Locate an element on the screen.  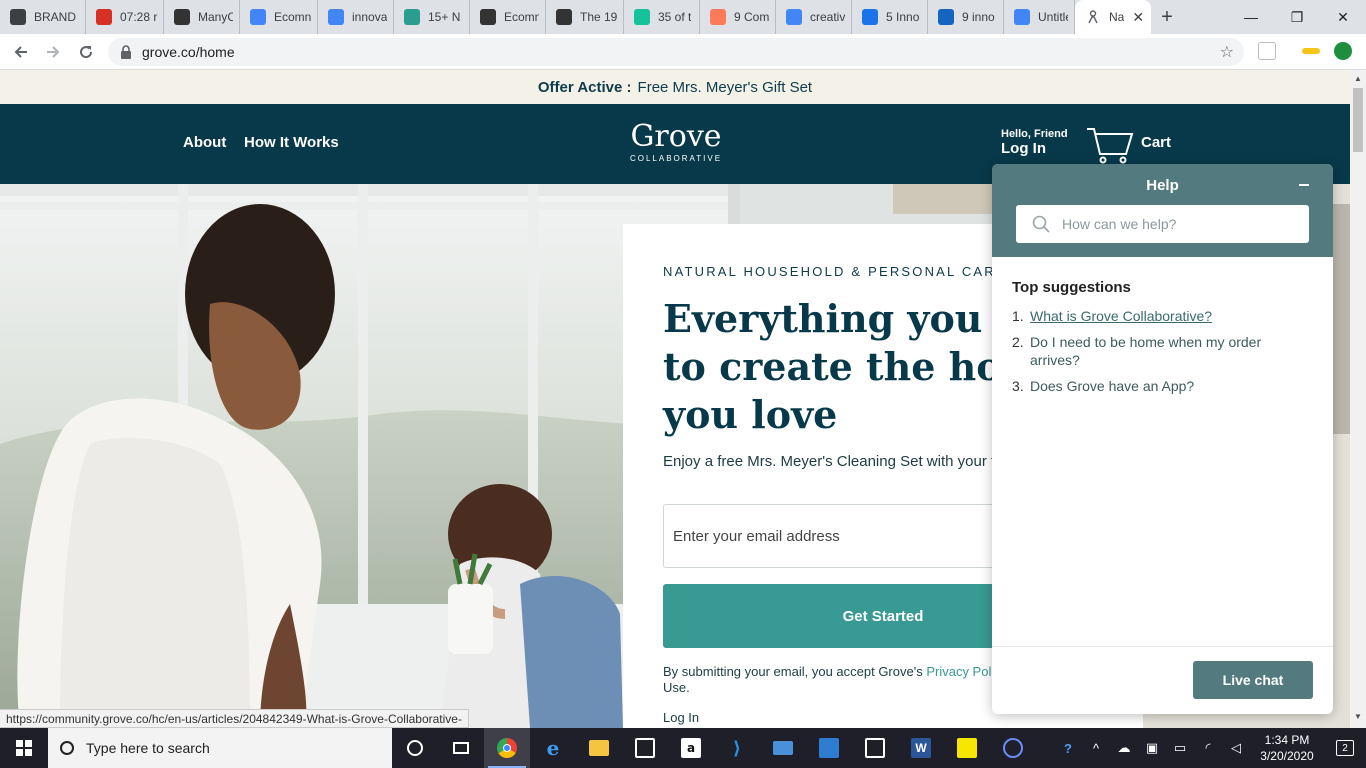
help-footer: Live chat is located at coordinates (1162, 680).